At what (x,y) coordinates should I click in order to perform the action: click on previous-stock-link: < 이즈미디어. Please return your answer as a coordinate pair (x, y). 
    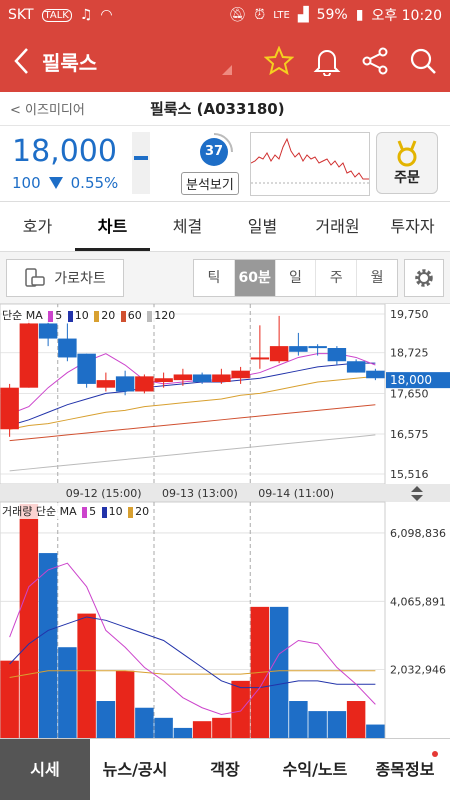
    Looking at the image, I should click on (75, 108).